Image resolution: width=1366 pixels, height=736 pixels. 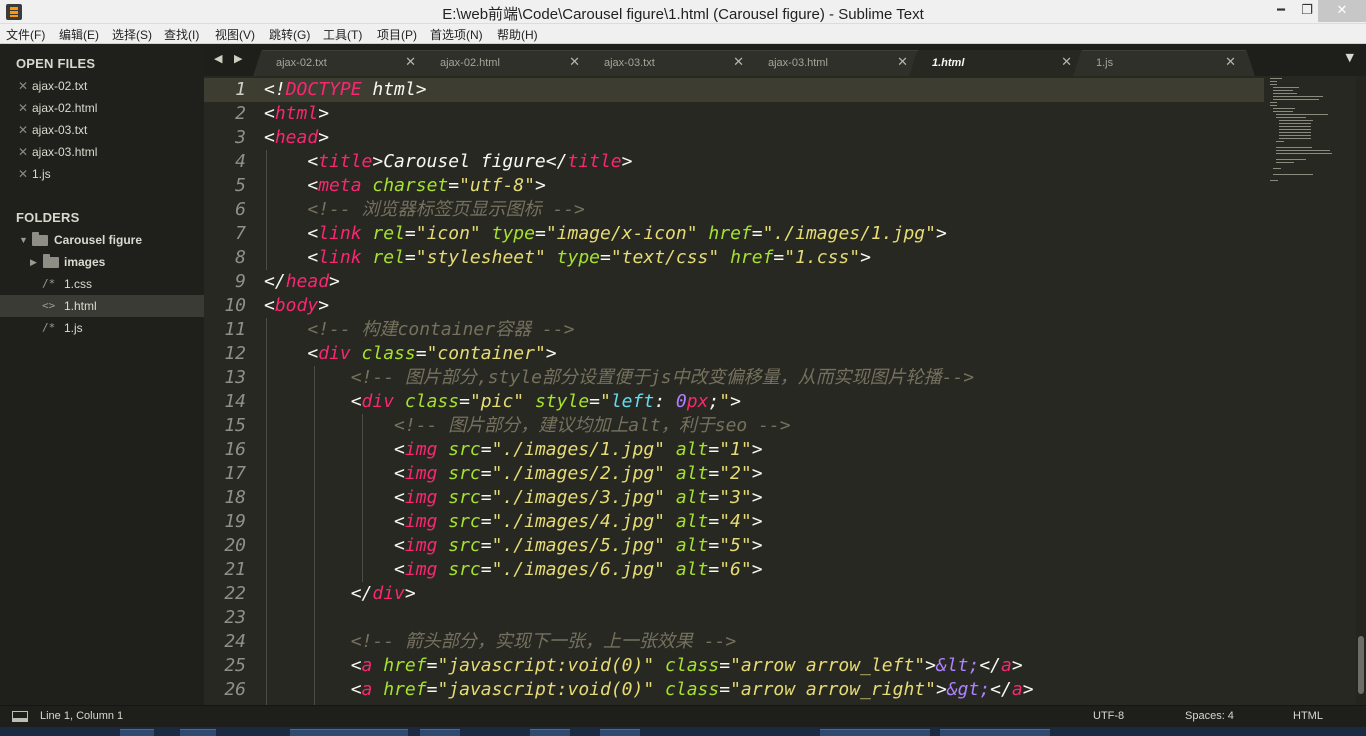 What do you see at coordinates (513, 570) in the screenshot?
I see `code-line: <img src="./images/6.jpg" alt="6">` at bounding box center [513, 570].